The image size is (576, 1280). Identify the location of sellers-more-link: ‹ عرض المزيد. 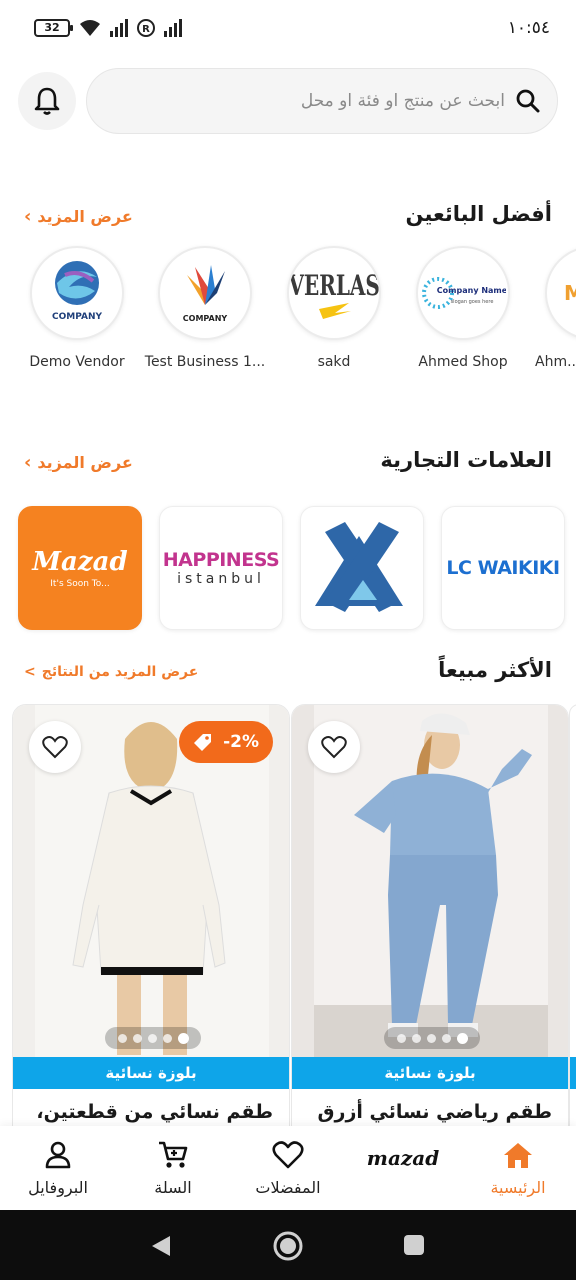
(78, 216).